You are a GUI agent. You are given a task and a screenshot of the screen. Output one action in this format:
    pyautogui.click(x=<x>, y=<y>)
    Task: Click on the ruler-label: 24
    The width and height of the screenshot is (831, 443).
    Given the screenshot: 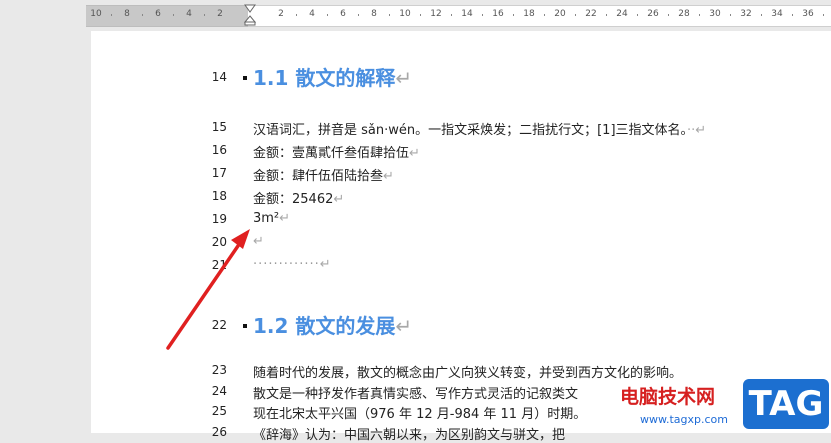 What is the action you would take?
    pyautogui.click(x=622, y=14)
    